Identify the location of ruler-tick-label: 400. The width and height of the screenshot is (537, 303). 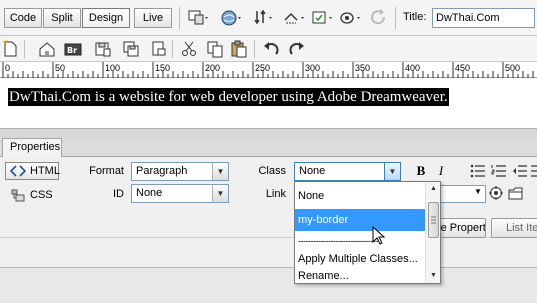
(412, 68).